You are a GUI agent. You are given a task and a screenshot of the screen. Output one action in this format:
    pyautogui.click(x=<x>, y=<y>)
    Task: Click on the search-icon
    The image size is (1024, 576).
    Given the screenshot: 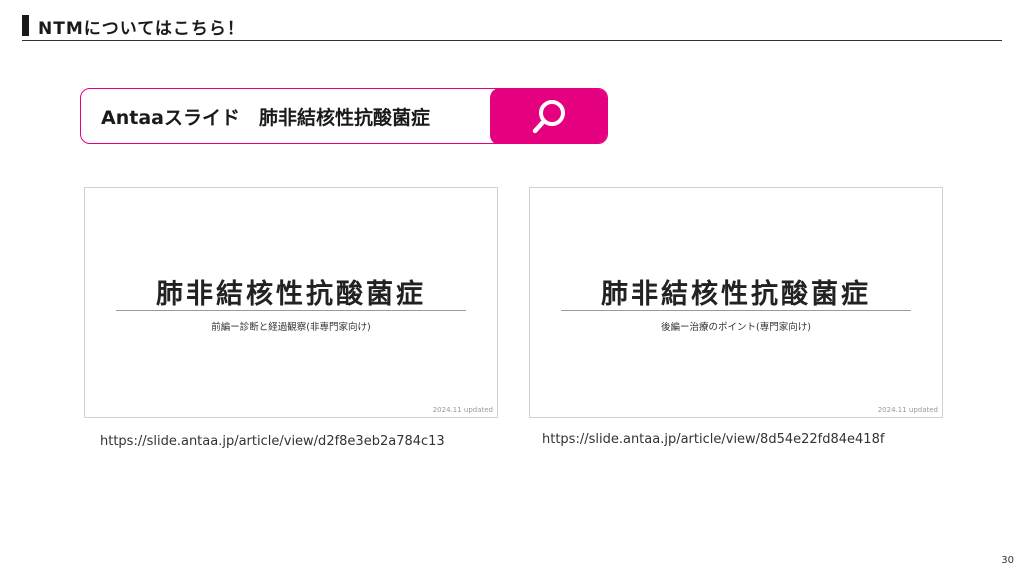 What is the action you would take?
    pyautogui.click(x=548, y=116)
    